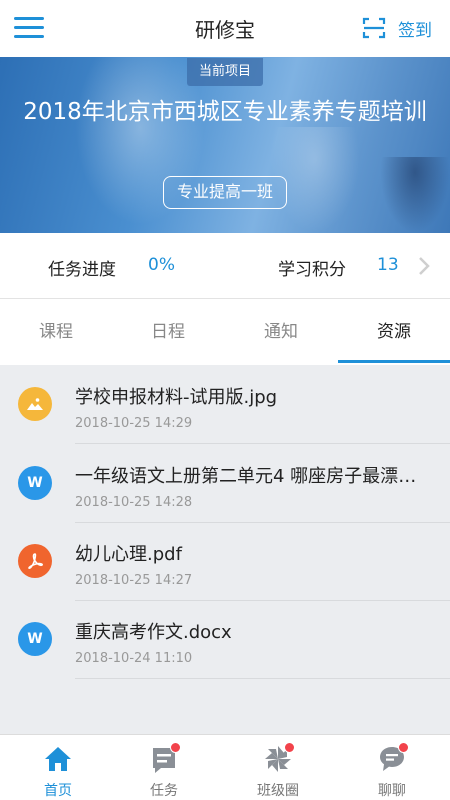 This screenshot has height=800, width=450. I want to click on list-item: 幼儿心理.pdf 2018-10-25 14:27, so click(225, 561).